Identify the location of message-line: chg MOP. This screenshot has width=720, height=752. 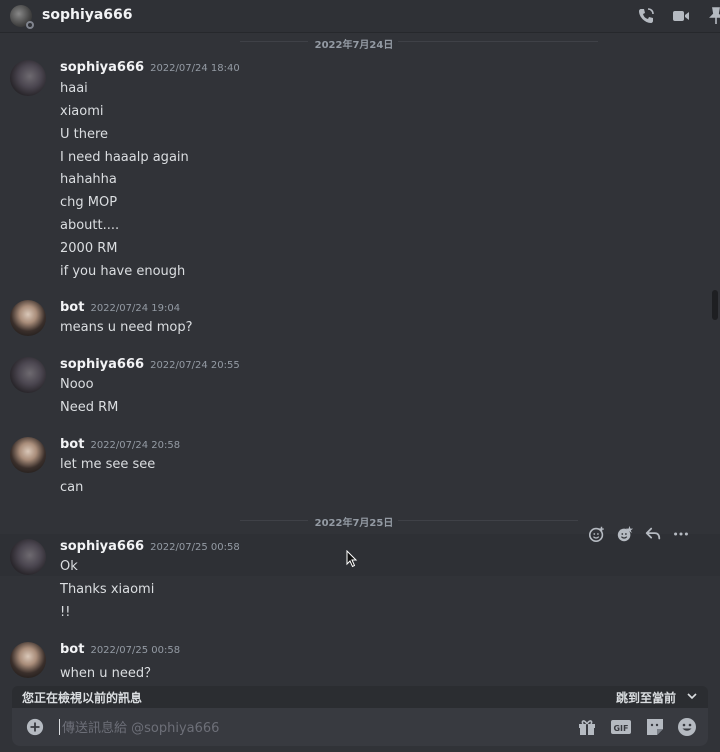
(89, 202).